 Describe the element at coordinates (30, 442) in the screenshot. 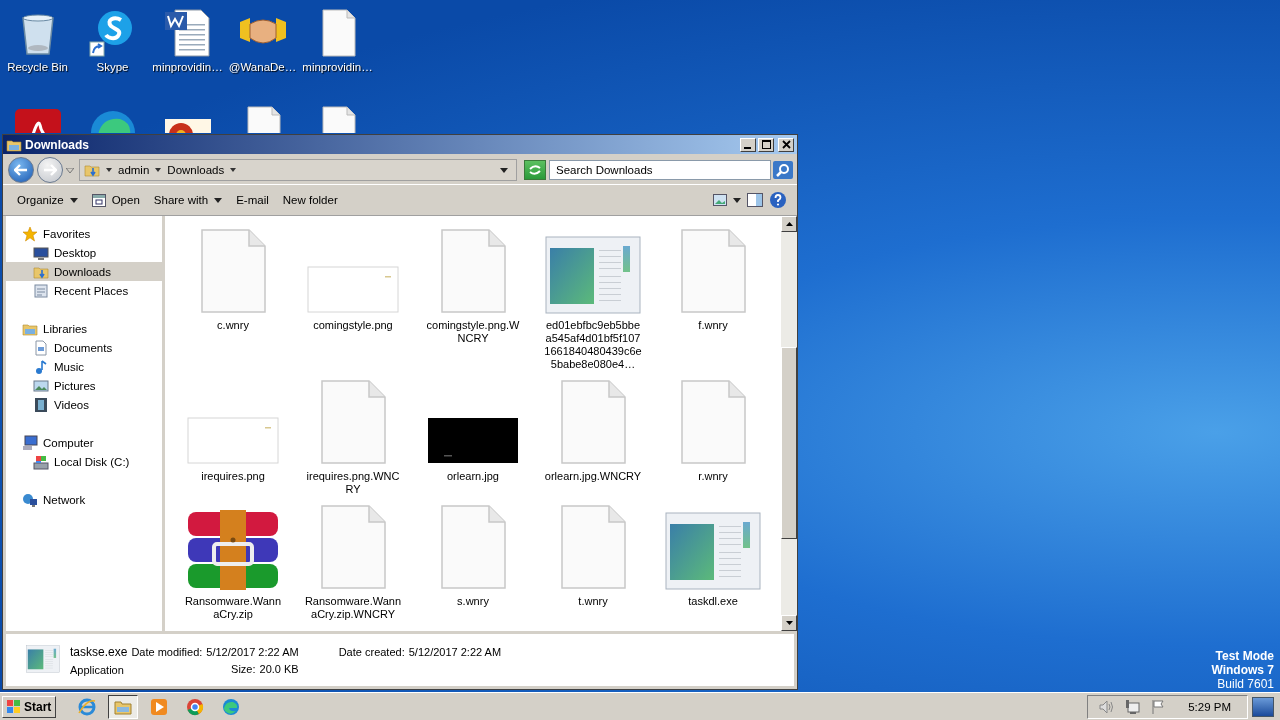

I see `computer-icon` at that location.